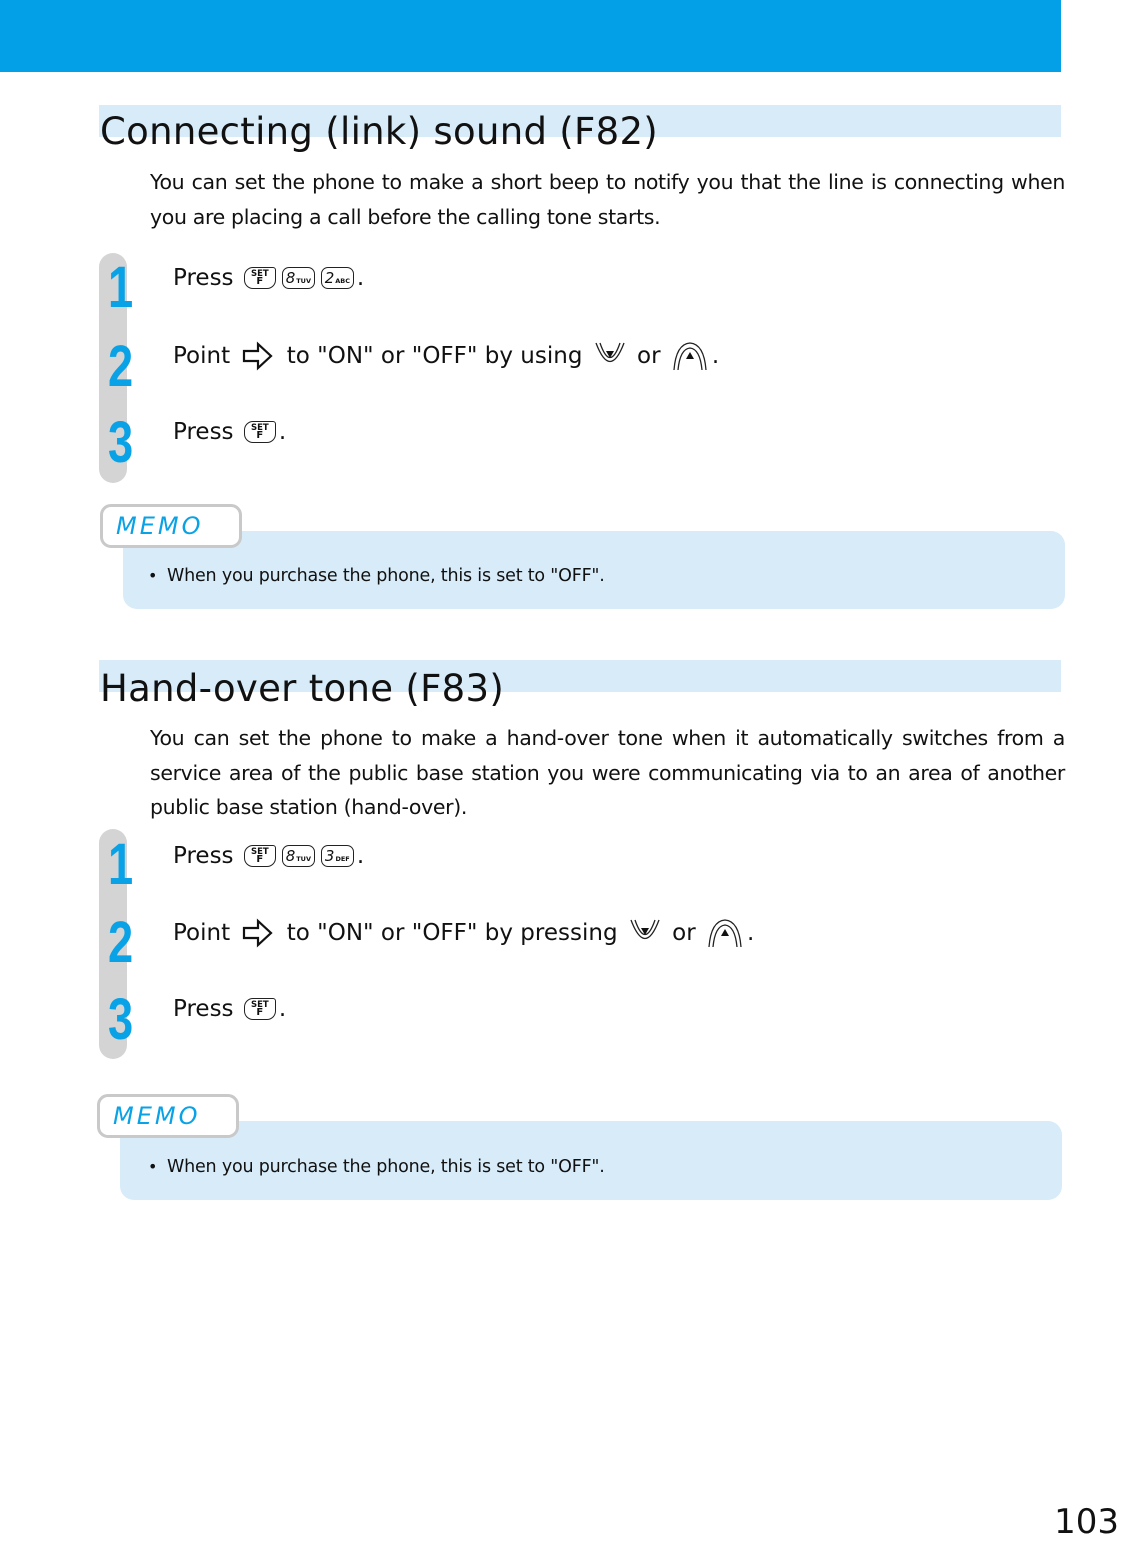  I want to click on key-2-abc-icon: 2 ABC, so click(337, 278).